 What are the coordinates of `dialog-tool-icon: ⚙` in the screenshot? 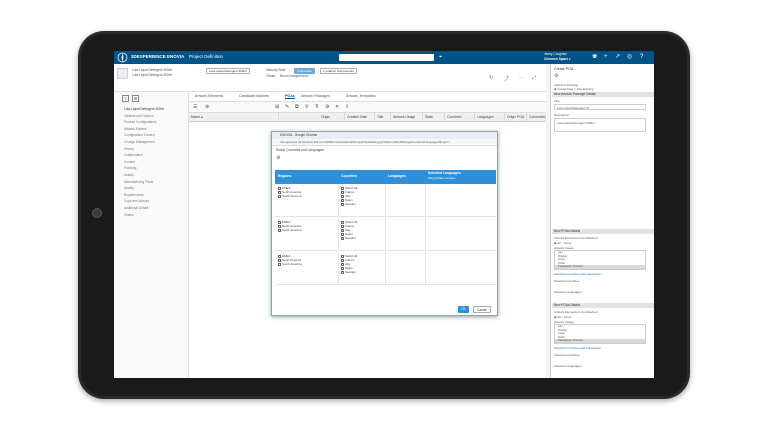 It's located at (278, 158).